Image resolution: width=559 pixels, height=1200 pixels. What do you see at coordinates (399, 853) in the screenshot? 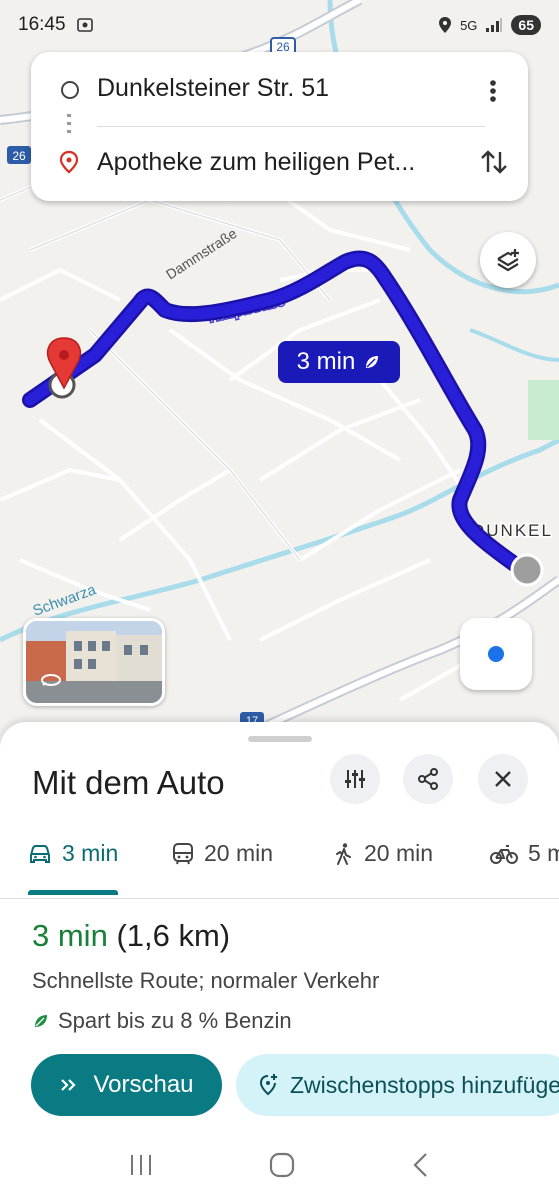
I see `tab-walk-label: 20 min` at bounding box center [399, 853].